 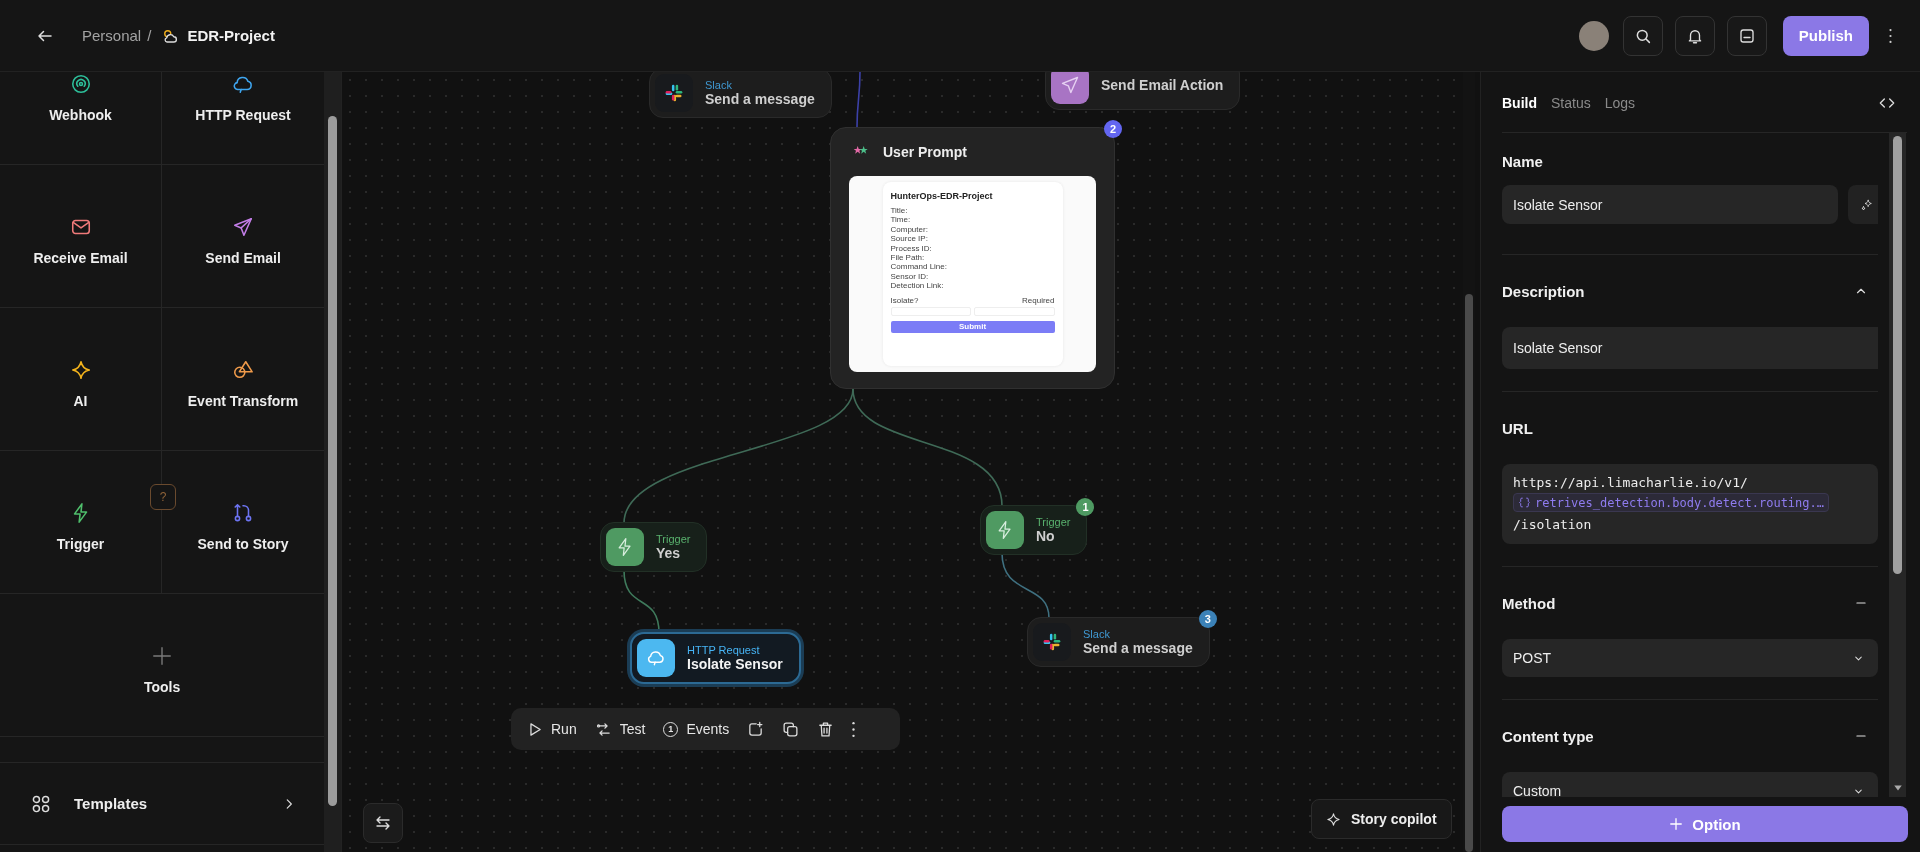 What do you see at coordinates (1519, 103) in the screenshot?
I see `panel-tab: Build` at bounding box center [1519, 103].